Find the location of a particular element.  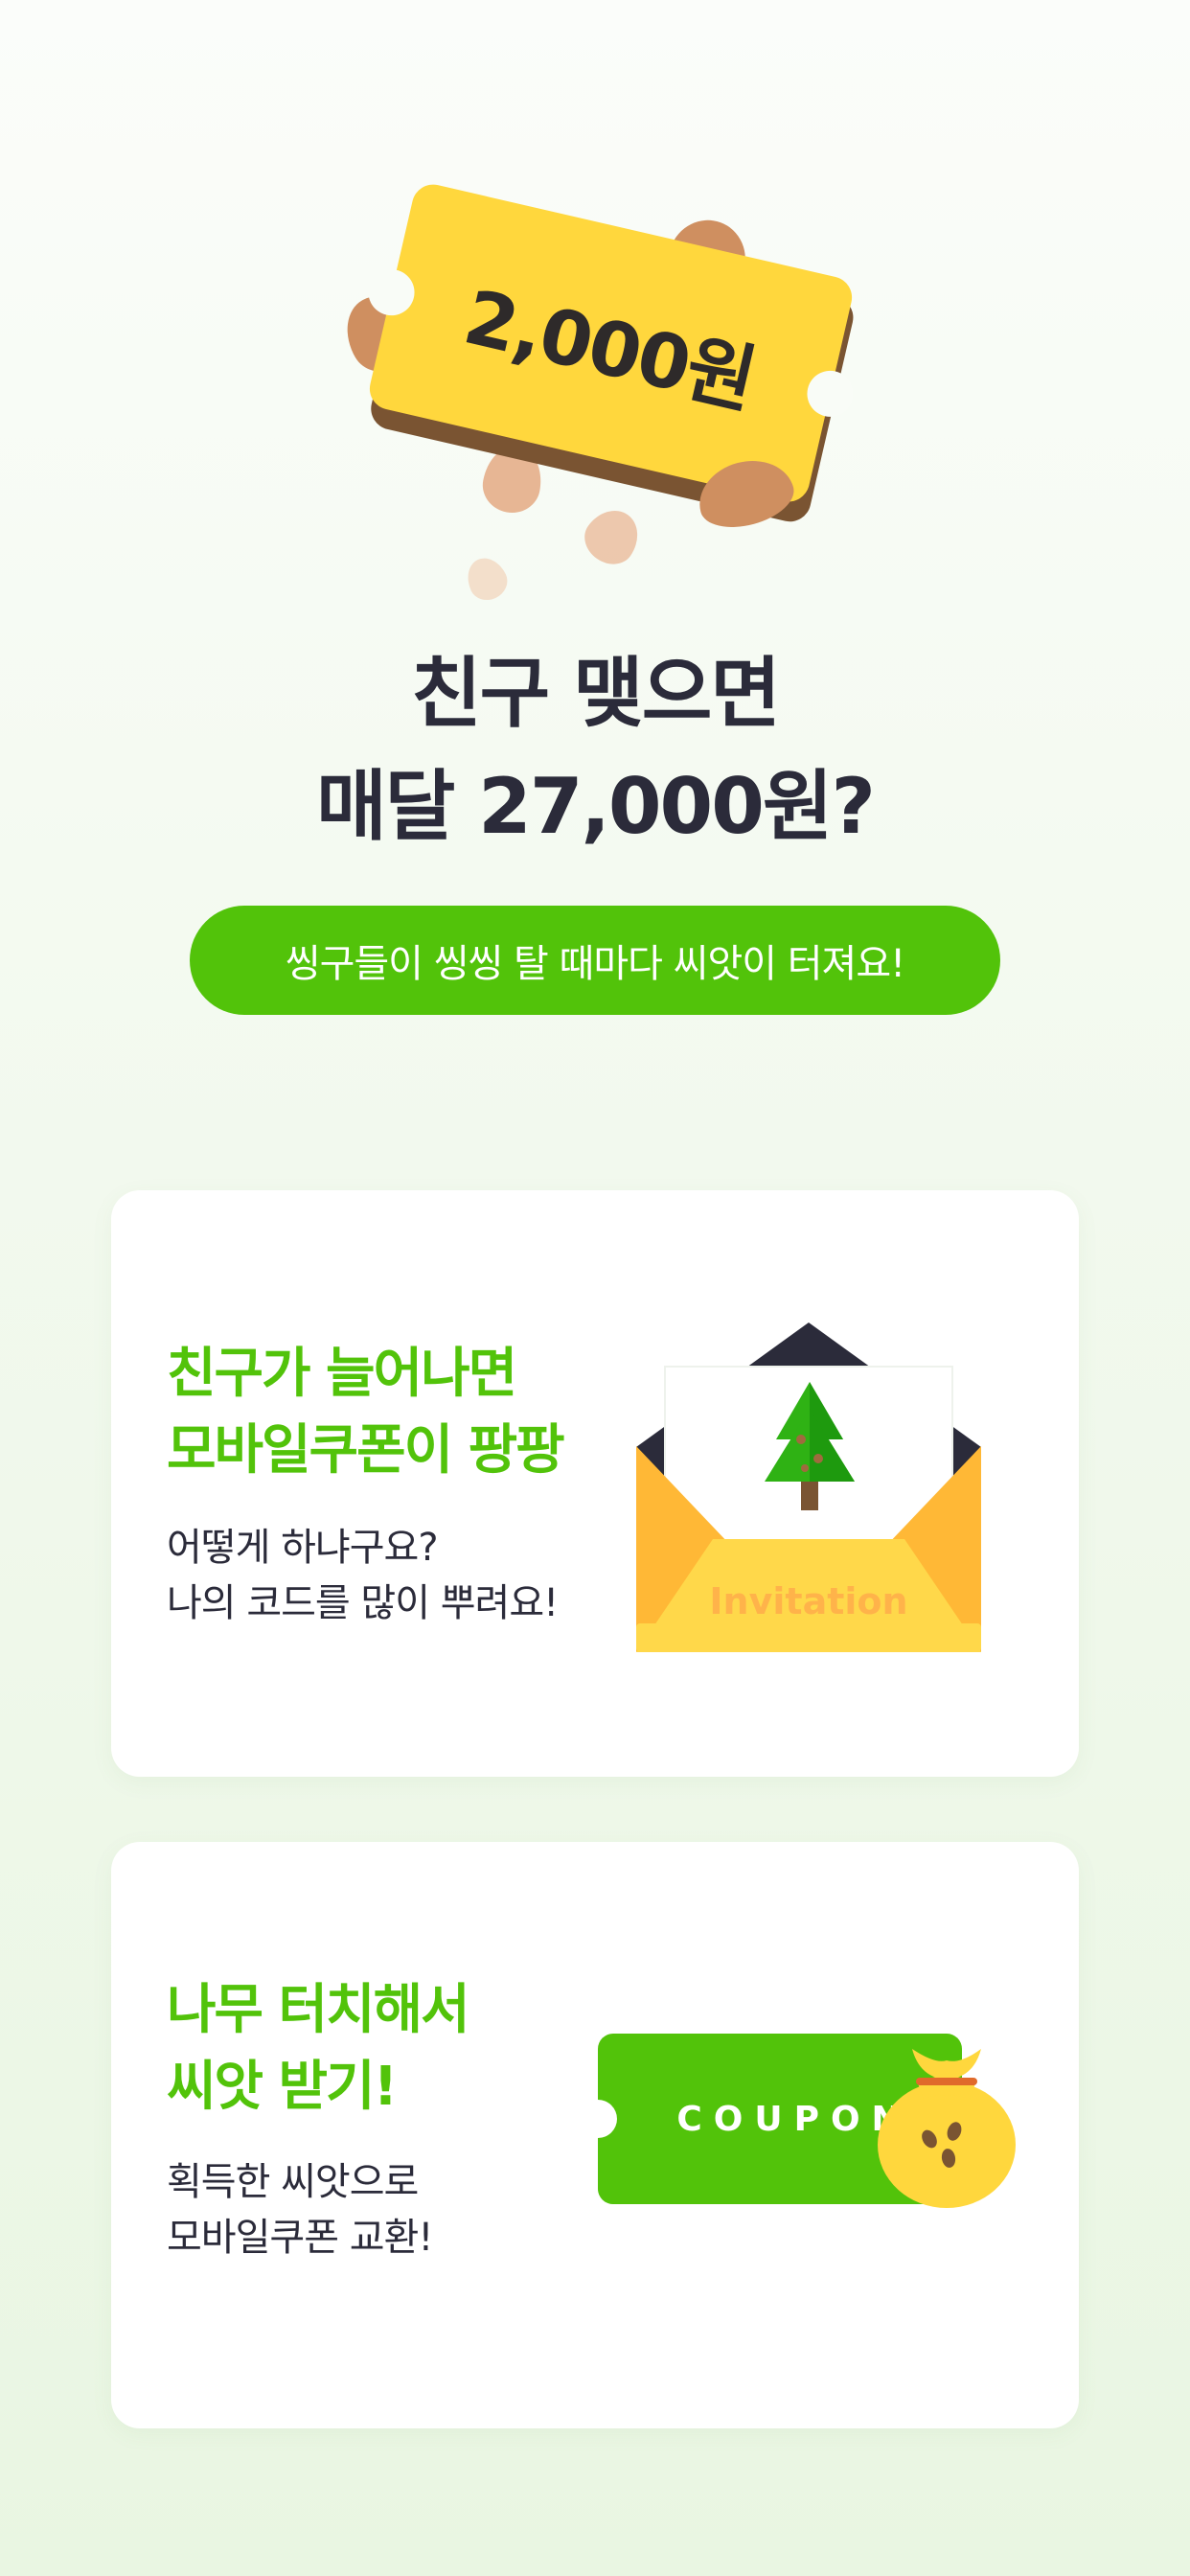

envelope-icon: Invitation is located at coordinates (809, 1489).